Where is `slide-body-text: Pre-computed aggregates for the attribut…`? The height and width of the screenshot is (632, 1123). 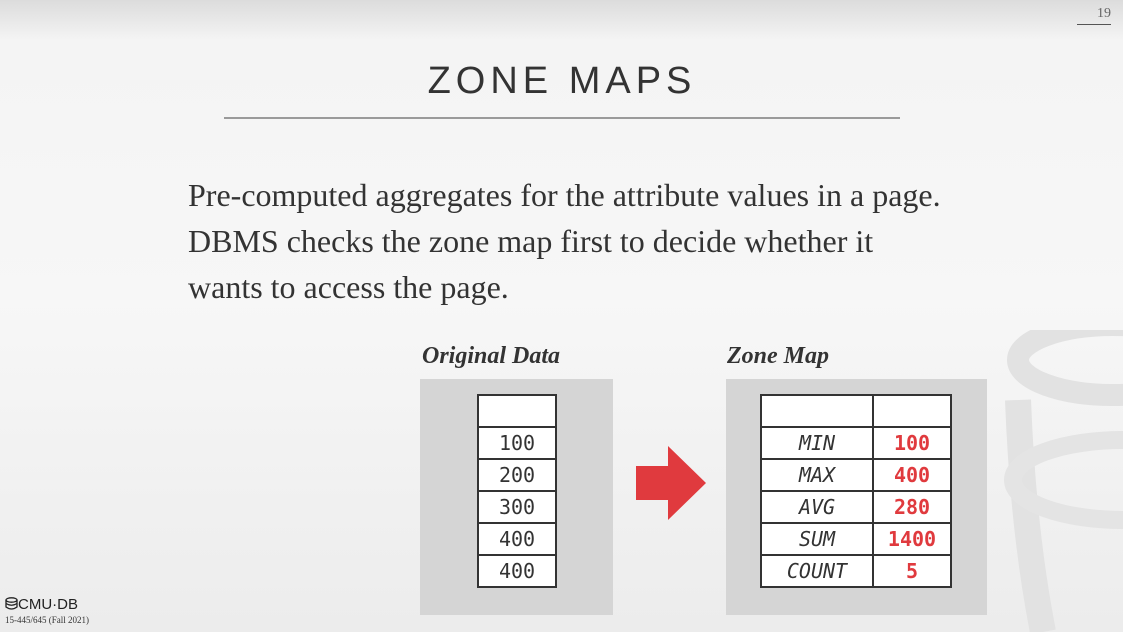
slide-body-text: Pre-computed aggregates for the attribut… is located at coordinates (564, 241).